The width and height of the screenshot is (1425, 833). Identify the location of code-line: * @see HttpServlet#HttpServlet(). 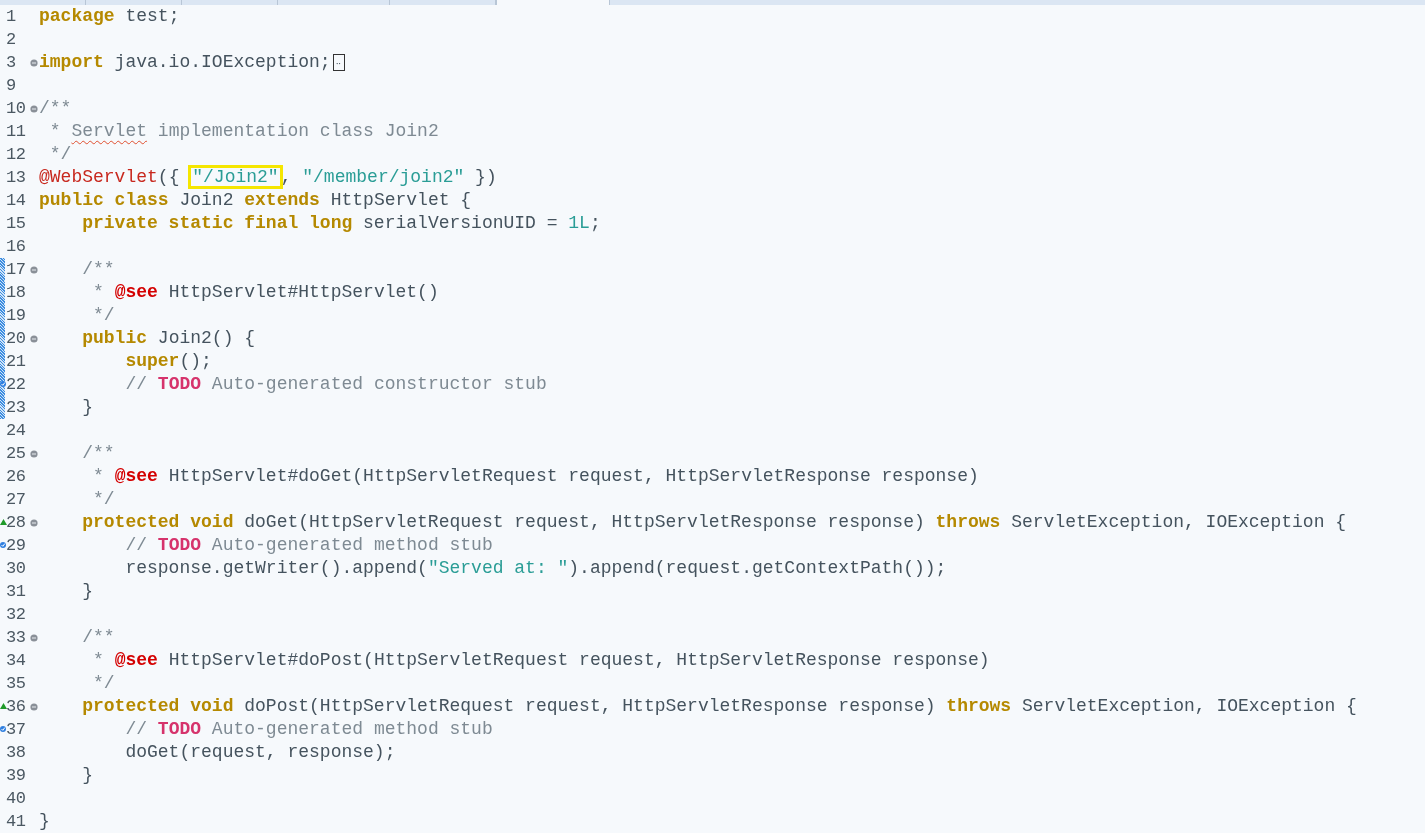
(265, 292).